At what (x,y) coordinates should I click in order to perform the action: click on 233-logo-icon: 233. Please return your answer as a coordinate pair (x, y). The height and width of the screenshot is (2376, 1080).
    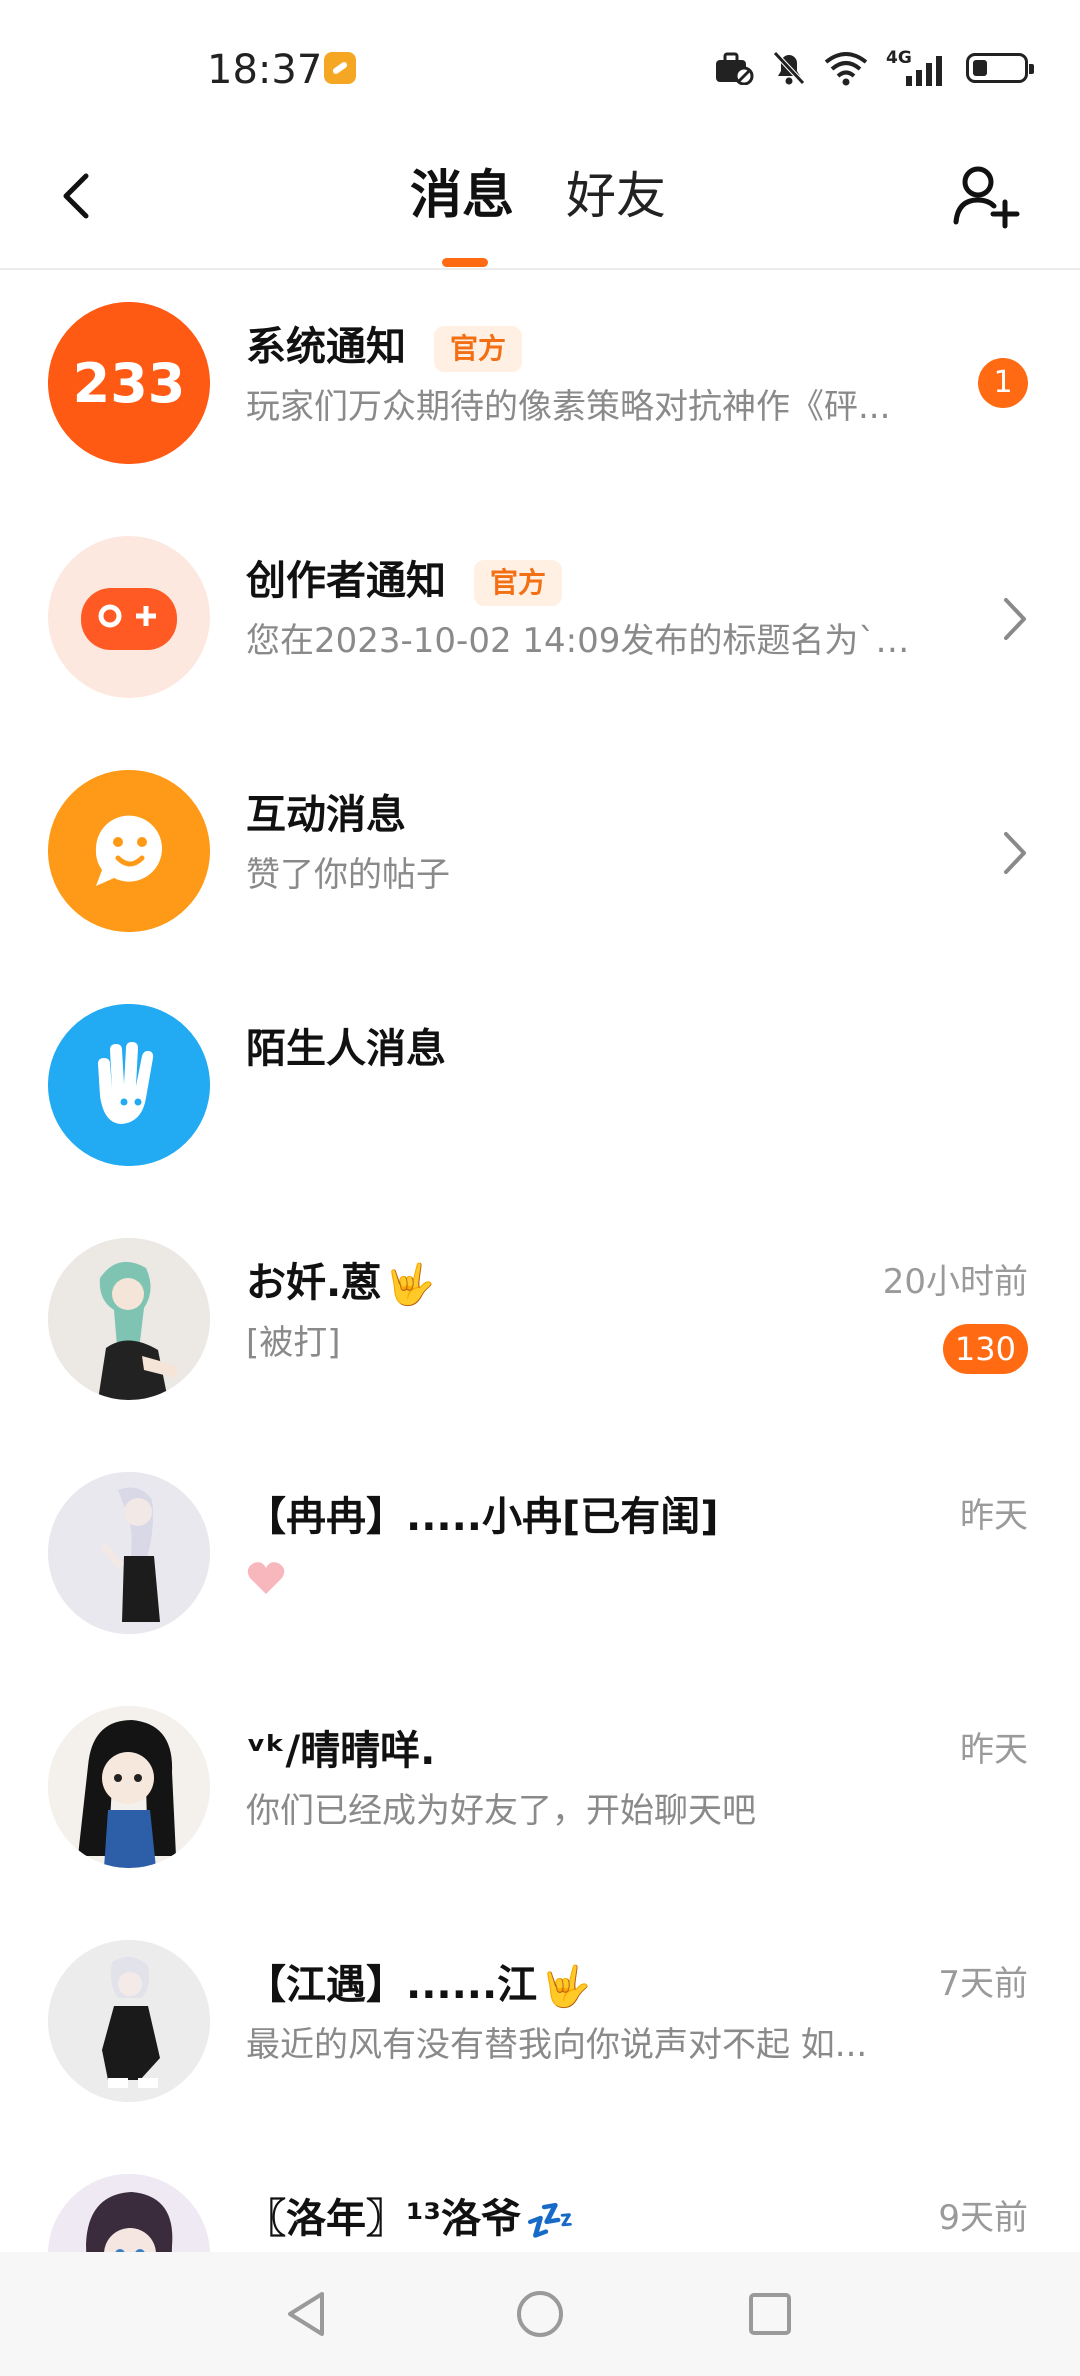
    Looking at the image, I should click on (129, 383).